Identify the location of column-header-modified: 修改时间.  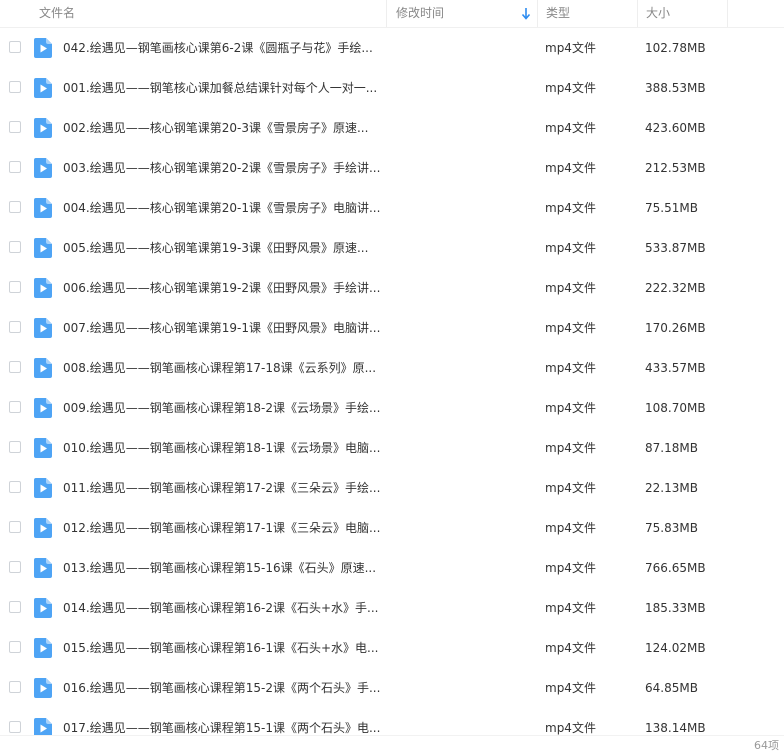
(461, 13).